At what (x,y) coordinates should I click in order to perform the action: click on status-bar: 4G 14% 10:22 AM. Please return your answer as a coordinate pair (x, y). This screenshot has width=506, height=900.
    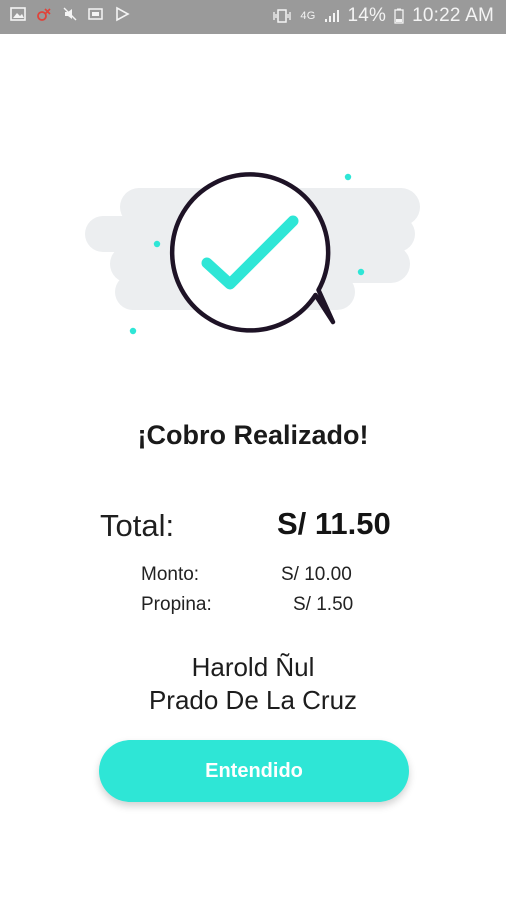
    Looking at the image, I should click on (253, 17).